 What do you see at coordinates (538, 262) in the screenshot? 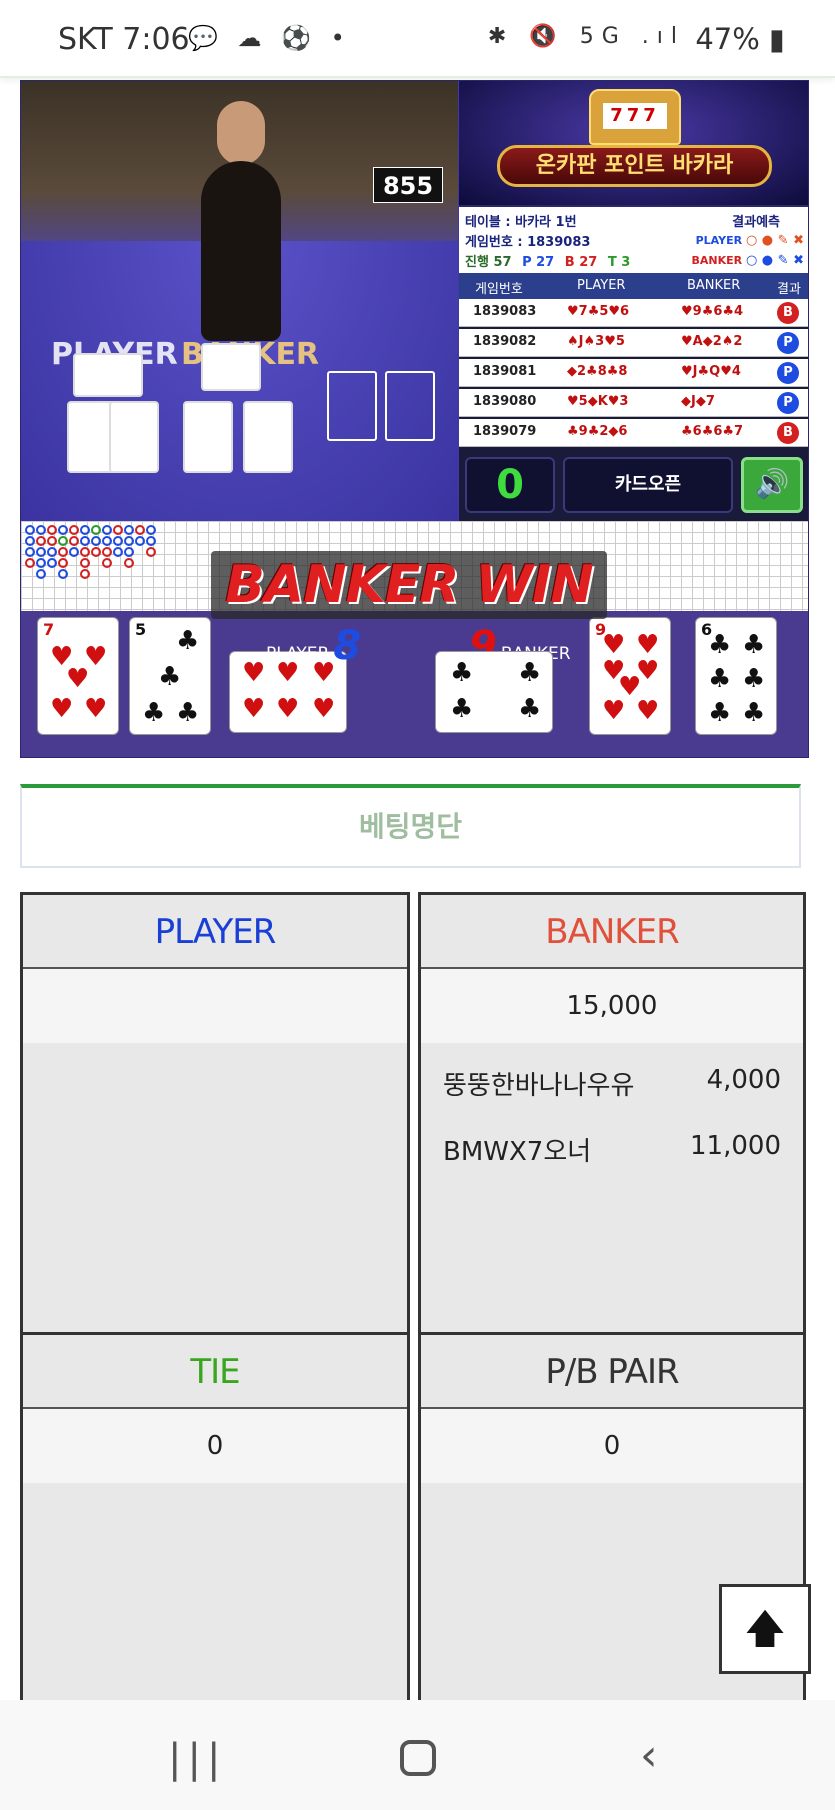
I see `player-count: P 27` at bounding box center [538, 262].